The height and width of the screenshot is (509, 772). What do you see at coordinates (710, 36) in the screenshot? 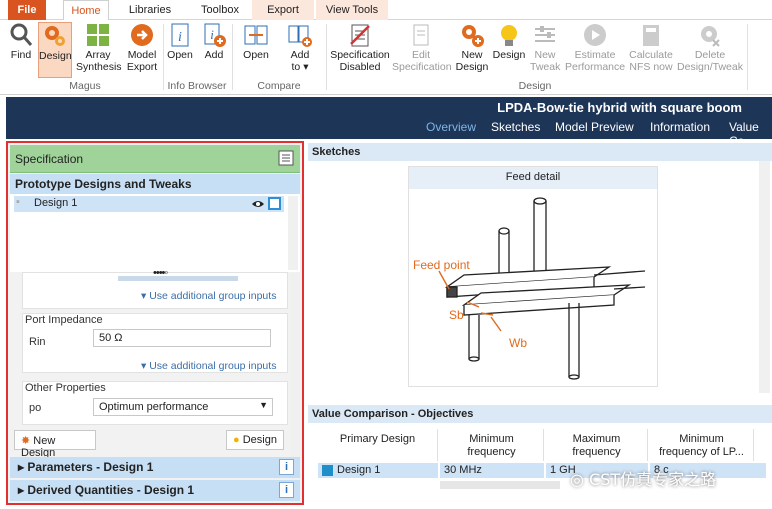
I see `gear-delete-icon` at bounding box center [710, 36].